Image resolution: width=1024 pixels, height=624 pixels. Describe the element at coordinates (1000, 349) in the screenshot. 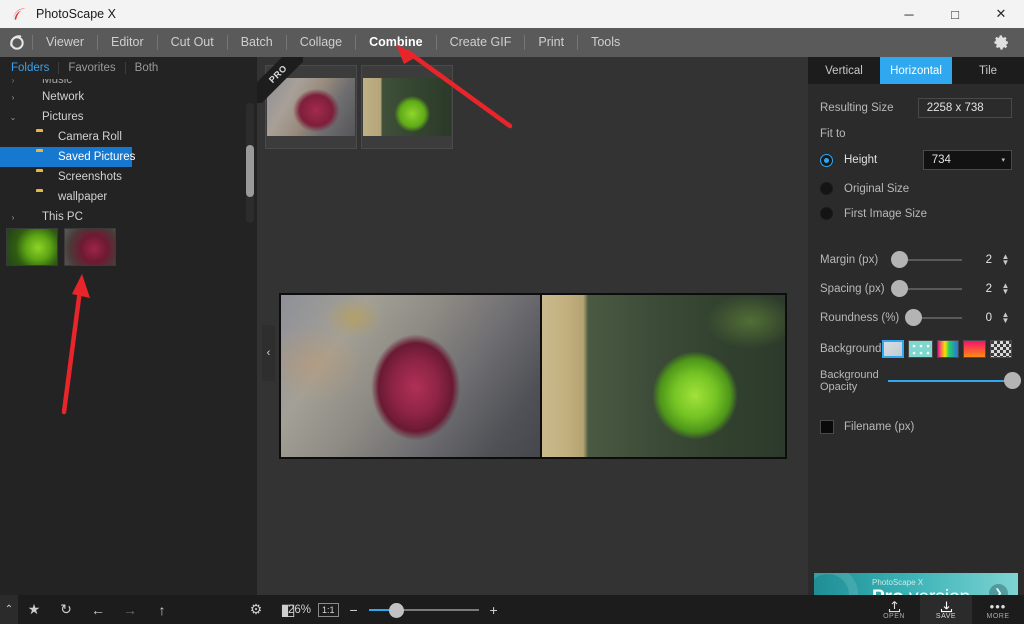

I see `background-swatch-transparent` at that location.